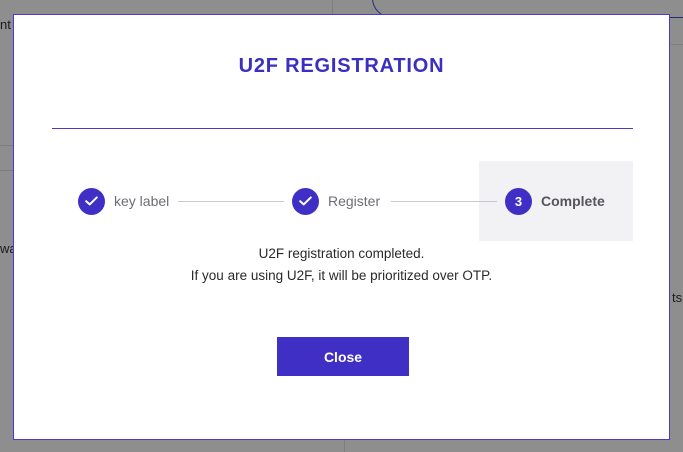 The width and height of the screenshot is (683, 452). Describe the element at coordinates (341, 253) in the screenshot. I see `message-line: U2F registration completed.` at that location.